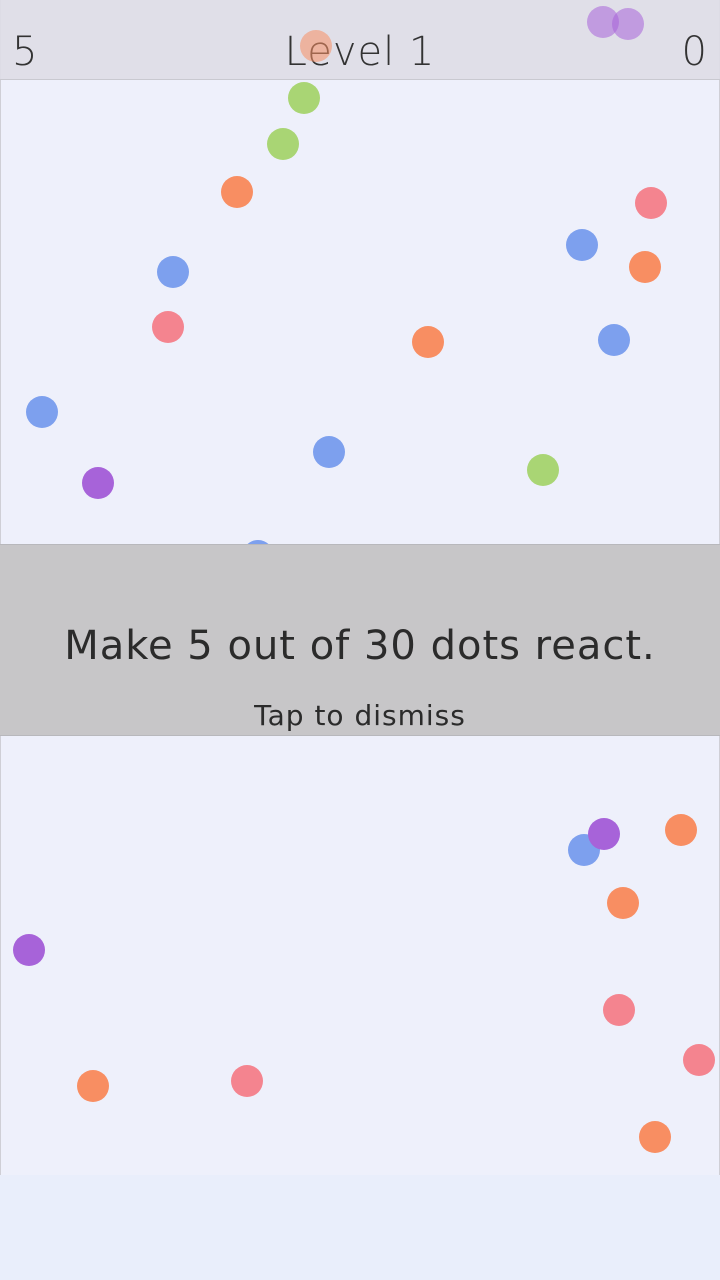  Describe the element at coordinates (360, 715) in the screenshot. I see `dismiss-hint: Tap to dismiss` at that location.